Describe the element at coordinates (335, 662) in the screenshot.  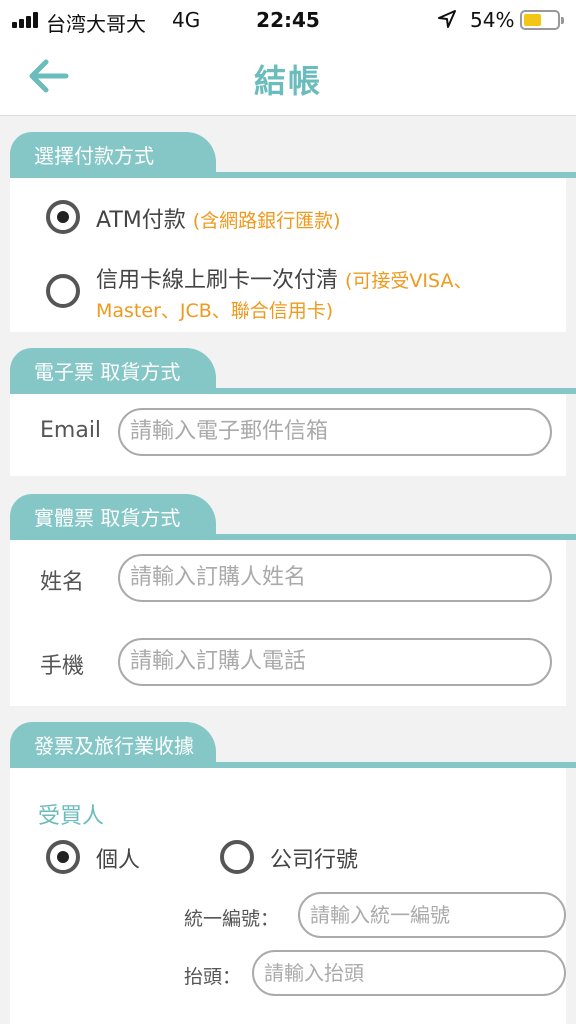
I see `phone-field: 請輸入訂購人電話` at that location.